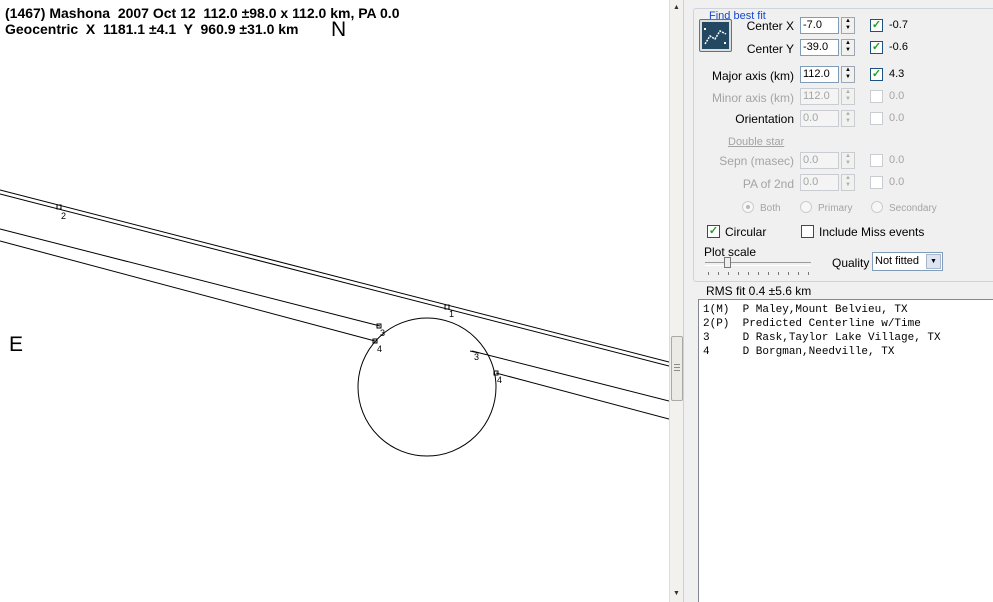 The height and width of the screenshot is (602, 993). What do you see at coordinates (876, 96) in the screenshot?
I see `minor-axis-fit-checkbox` at bounding box center [876, 96].